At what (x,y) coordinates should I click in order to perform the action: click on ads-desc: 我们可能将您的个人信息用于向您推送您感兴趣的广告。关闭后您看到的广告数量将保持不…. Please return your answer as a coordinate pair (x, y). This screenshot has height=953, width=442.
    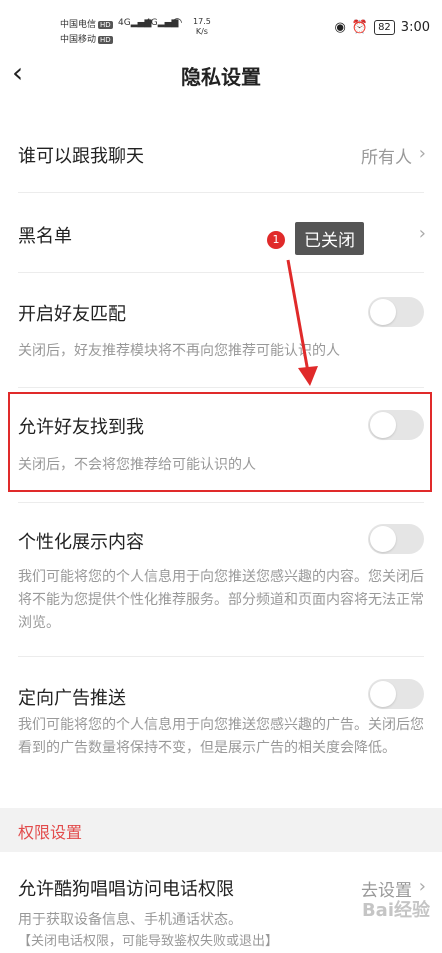
    Looking at the image, I should click on (221, 736).